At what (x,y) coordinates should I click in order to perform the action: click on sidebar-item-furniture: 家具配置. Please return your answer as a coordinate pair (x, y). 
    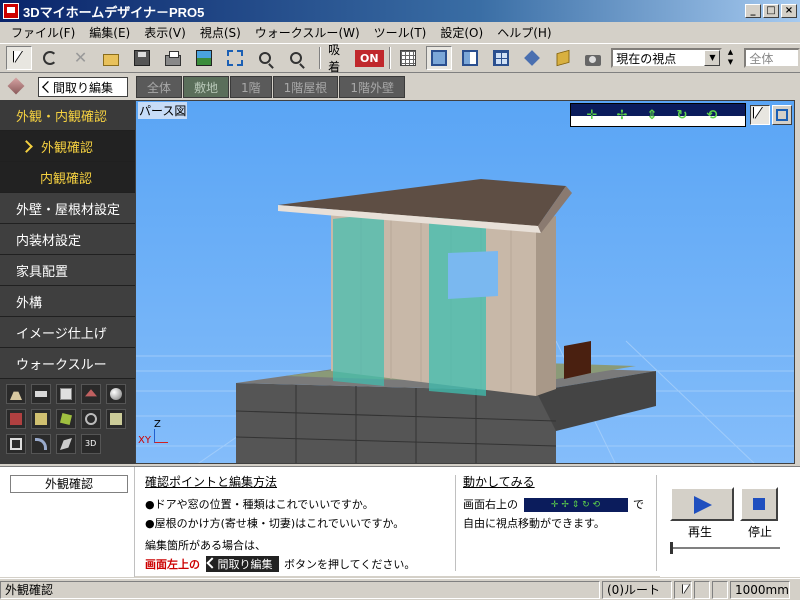
    Looking at the image, I should click on (67, 270).